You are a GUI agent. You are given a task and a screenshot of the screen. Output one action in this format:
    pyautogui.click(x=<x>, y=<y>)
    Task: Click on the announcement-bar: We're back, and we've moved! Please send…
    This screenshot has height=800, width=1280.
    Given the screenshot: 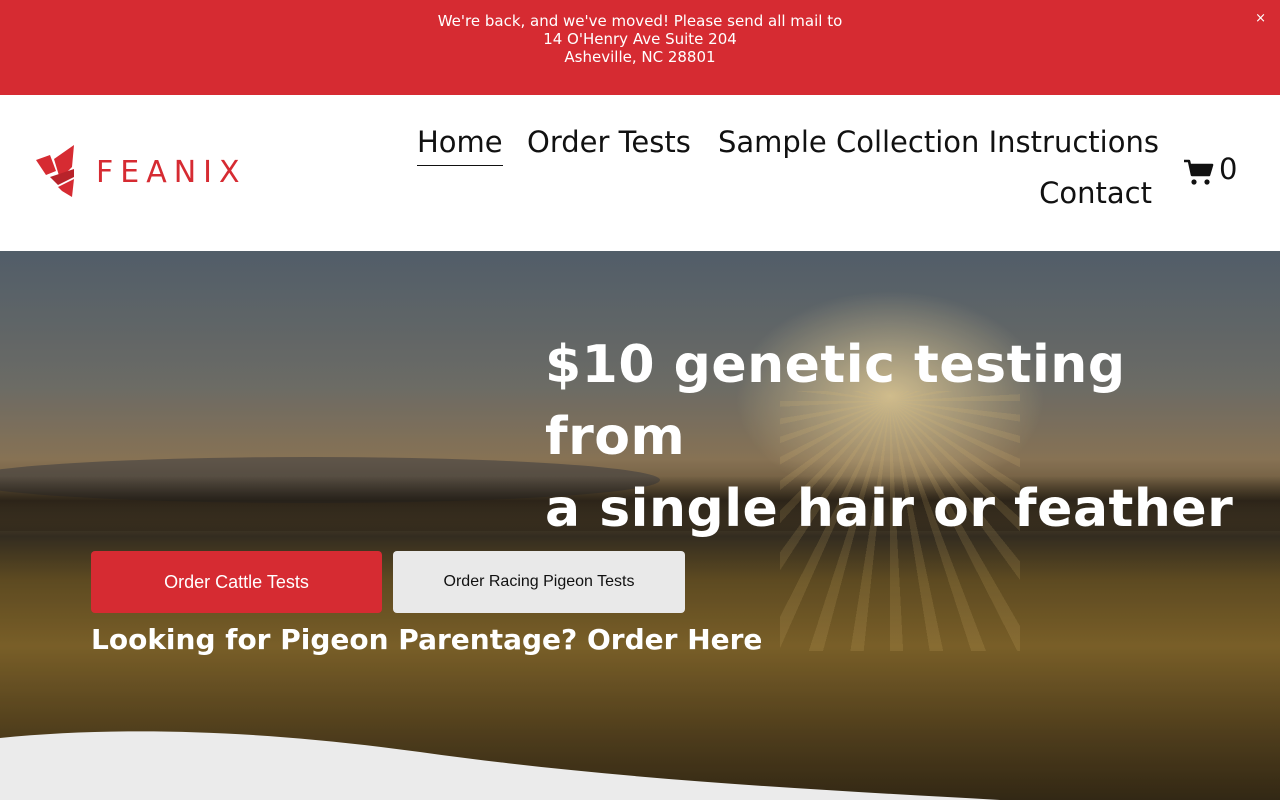 What is the action you would take?
    pyautogui.click(x=640, y=47)
    